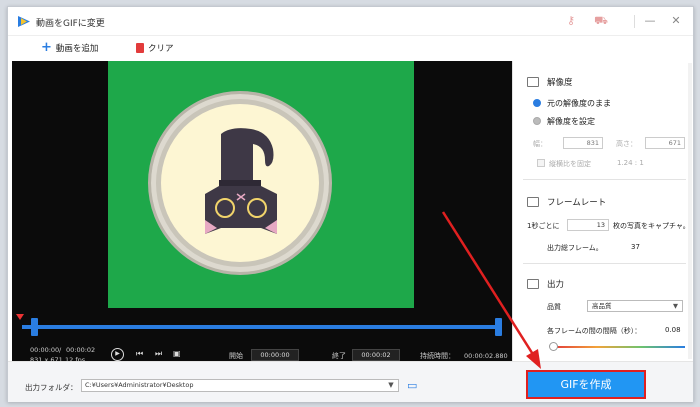  I want to click on annotation-arrow, so click(491, 290).